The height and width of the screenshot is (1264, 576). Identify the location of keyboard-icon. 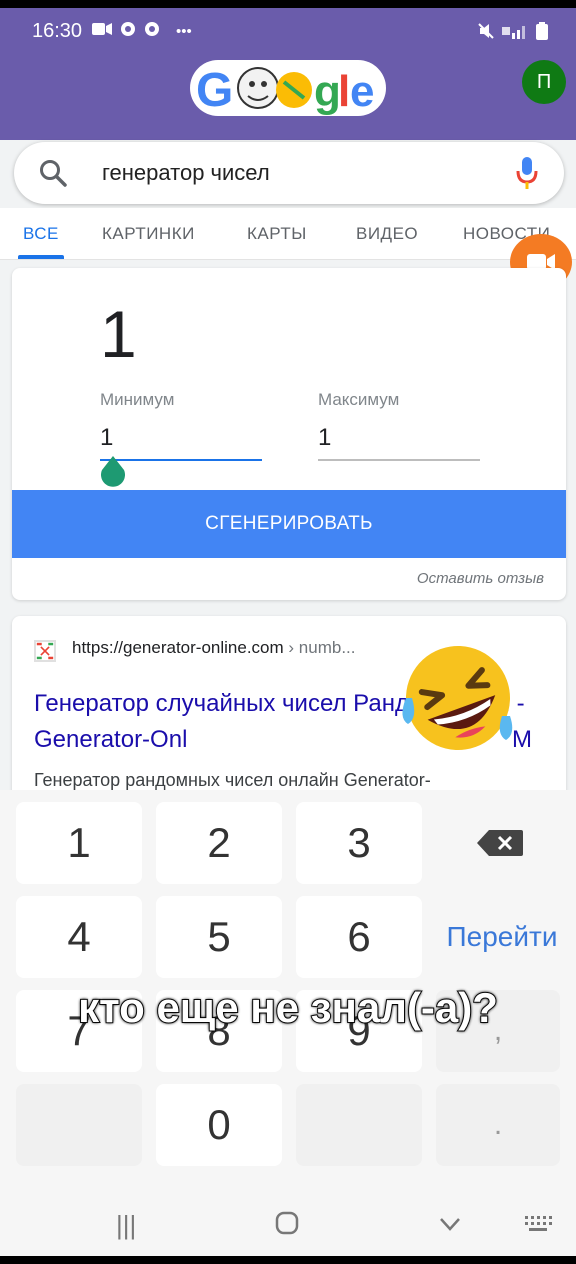
(538, 1223).